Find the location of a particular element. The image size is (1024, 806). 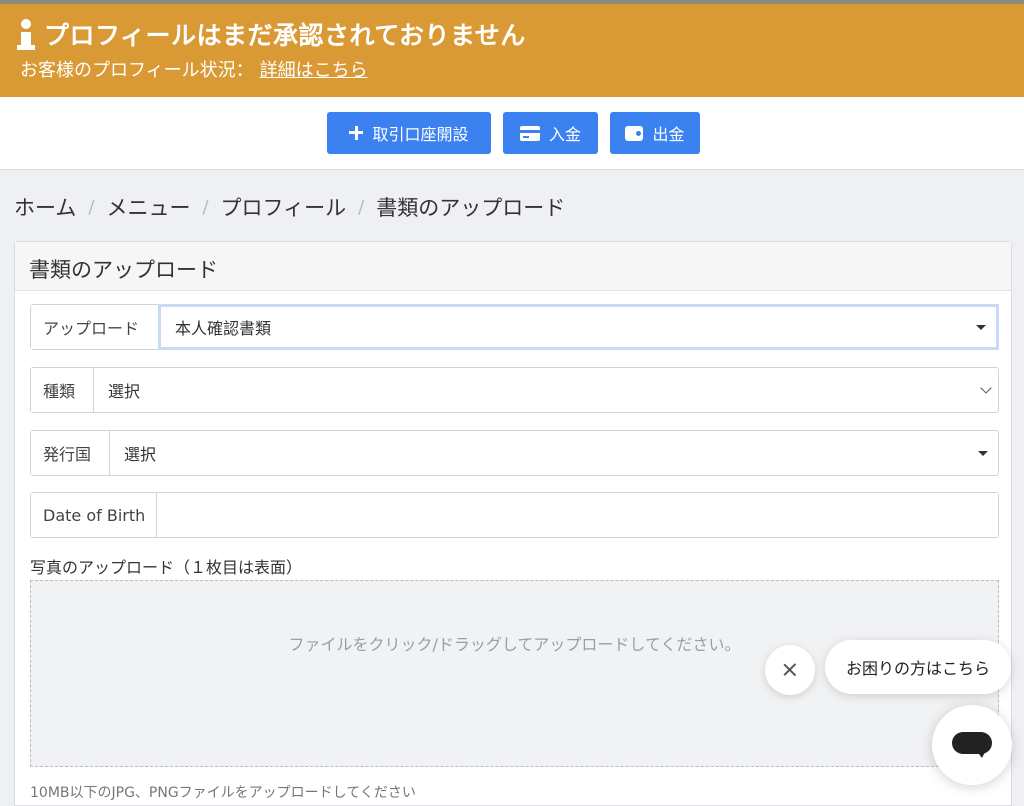

banner-subtitle: お客様のプロフィール状況： 詳細はこちら is located at coordinates (194, 69).